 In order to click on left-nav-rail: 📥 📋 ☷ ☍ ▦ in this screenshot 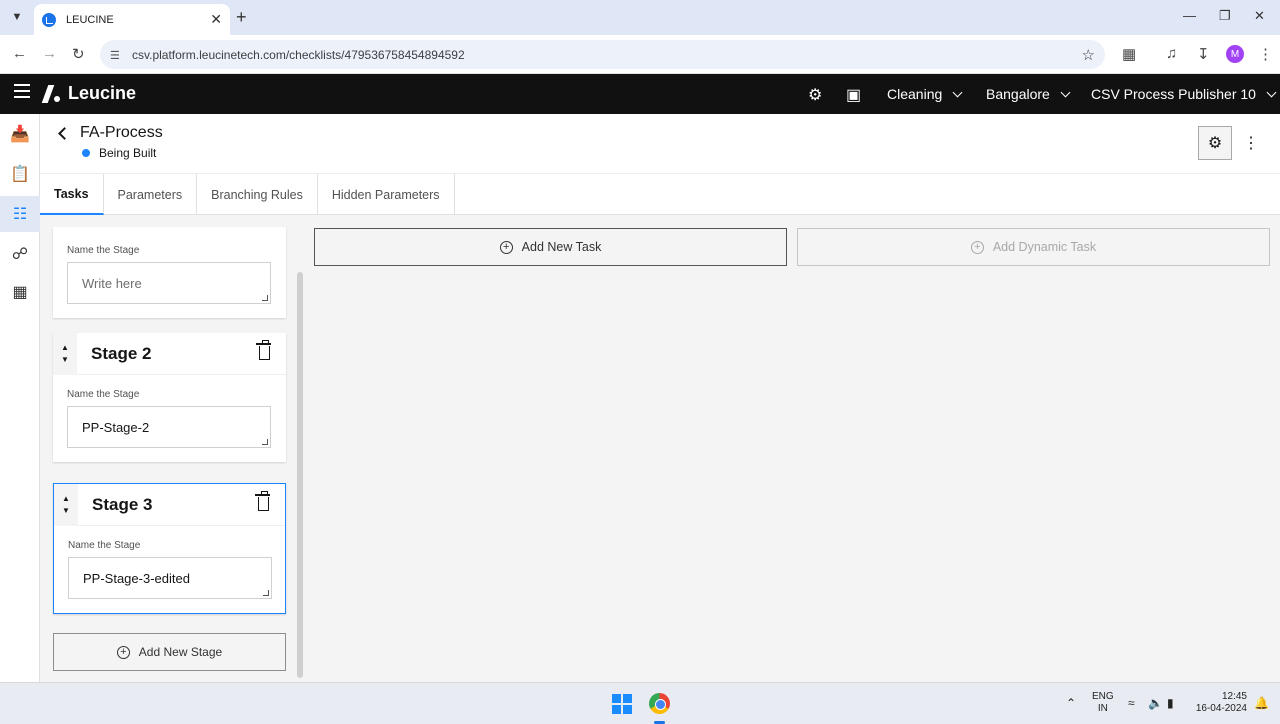, I will do `click(20, 398)`.